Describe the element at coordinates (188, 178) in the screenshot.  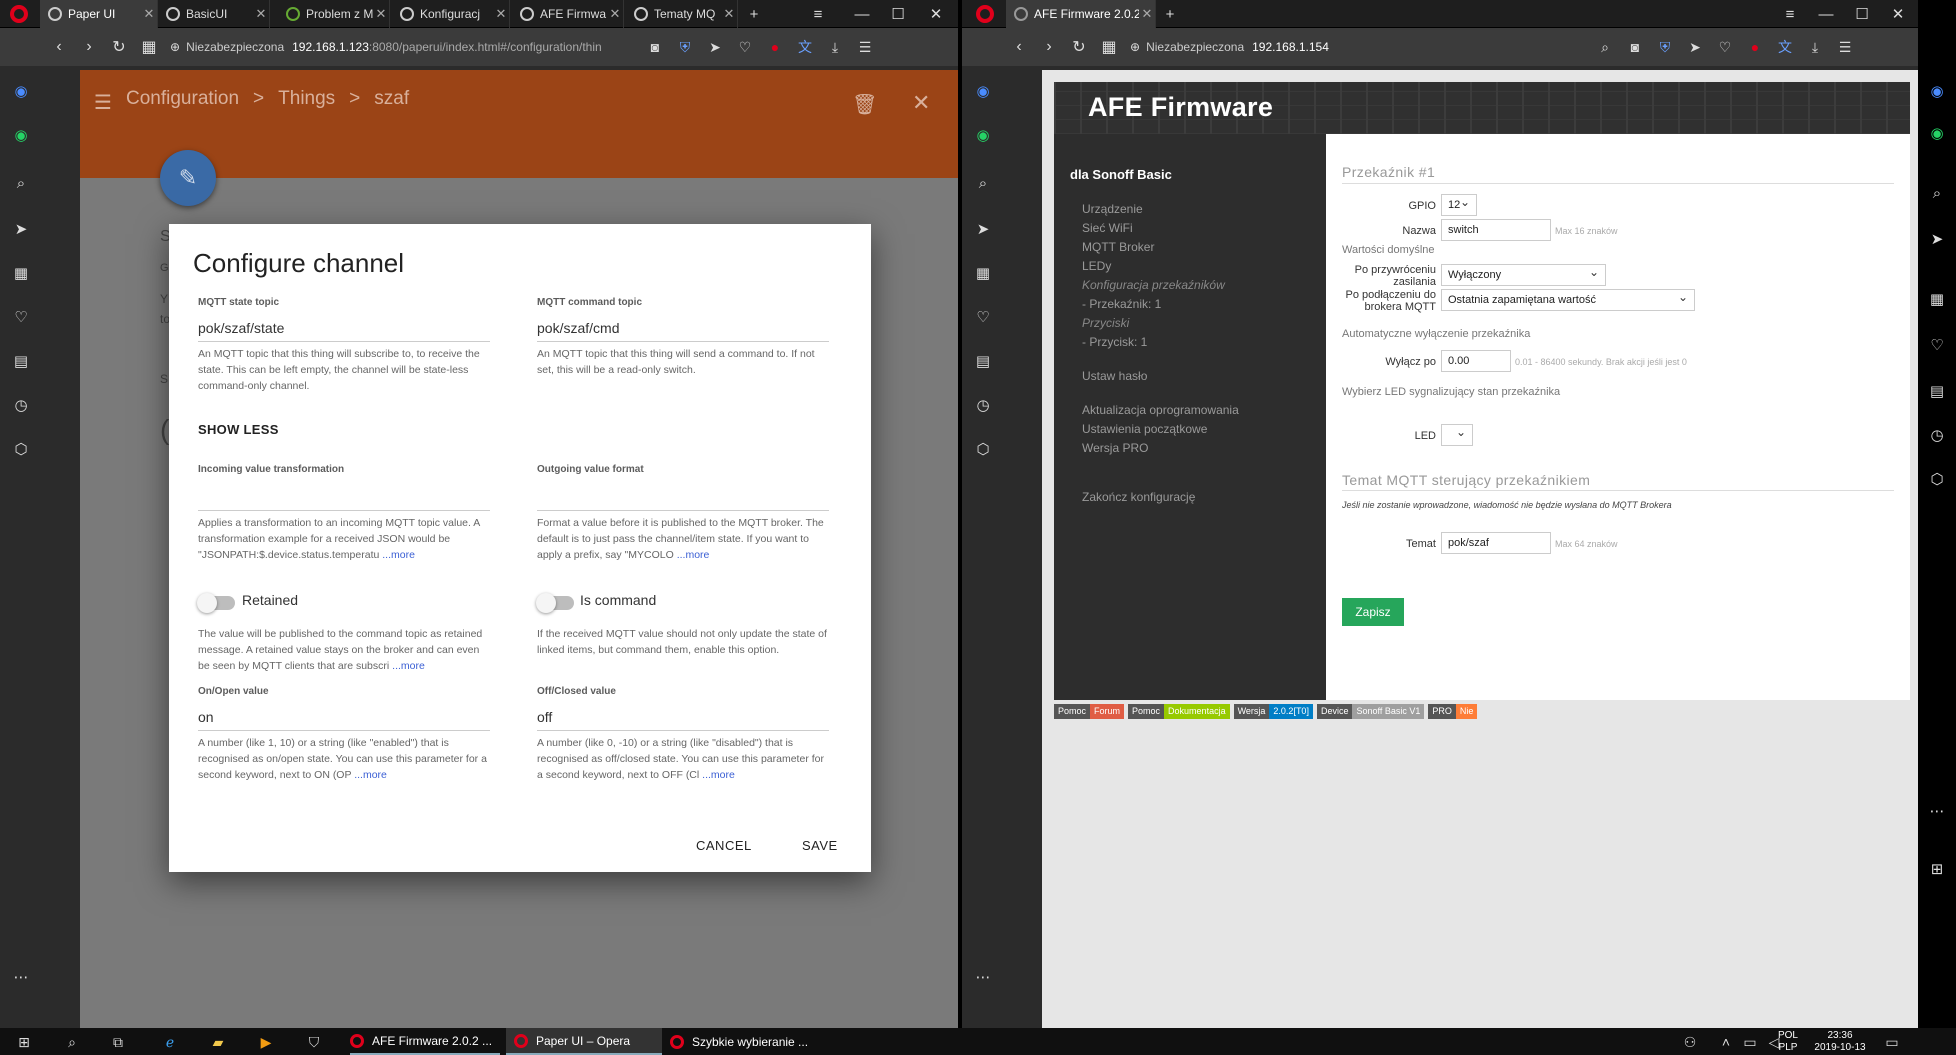
I see `edit-fab-button: ✎` at that location.